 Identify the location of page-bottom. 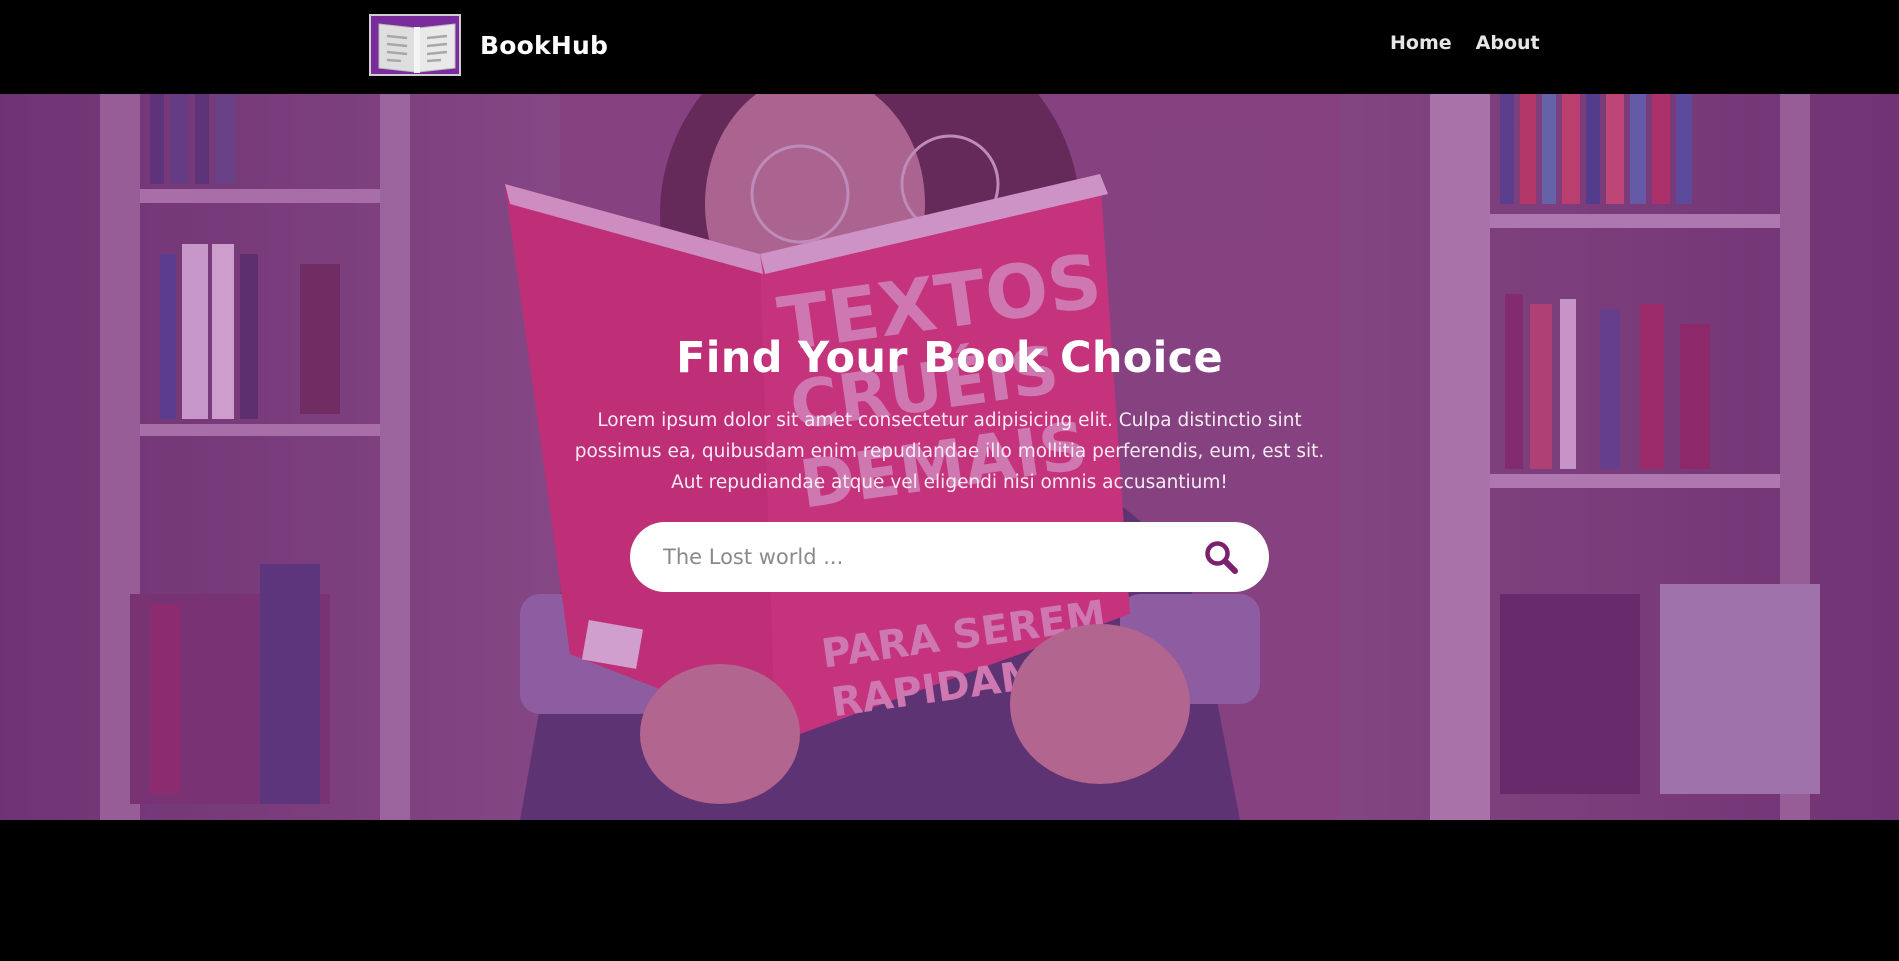
(949, 890).